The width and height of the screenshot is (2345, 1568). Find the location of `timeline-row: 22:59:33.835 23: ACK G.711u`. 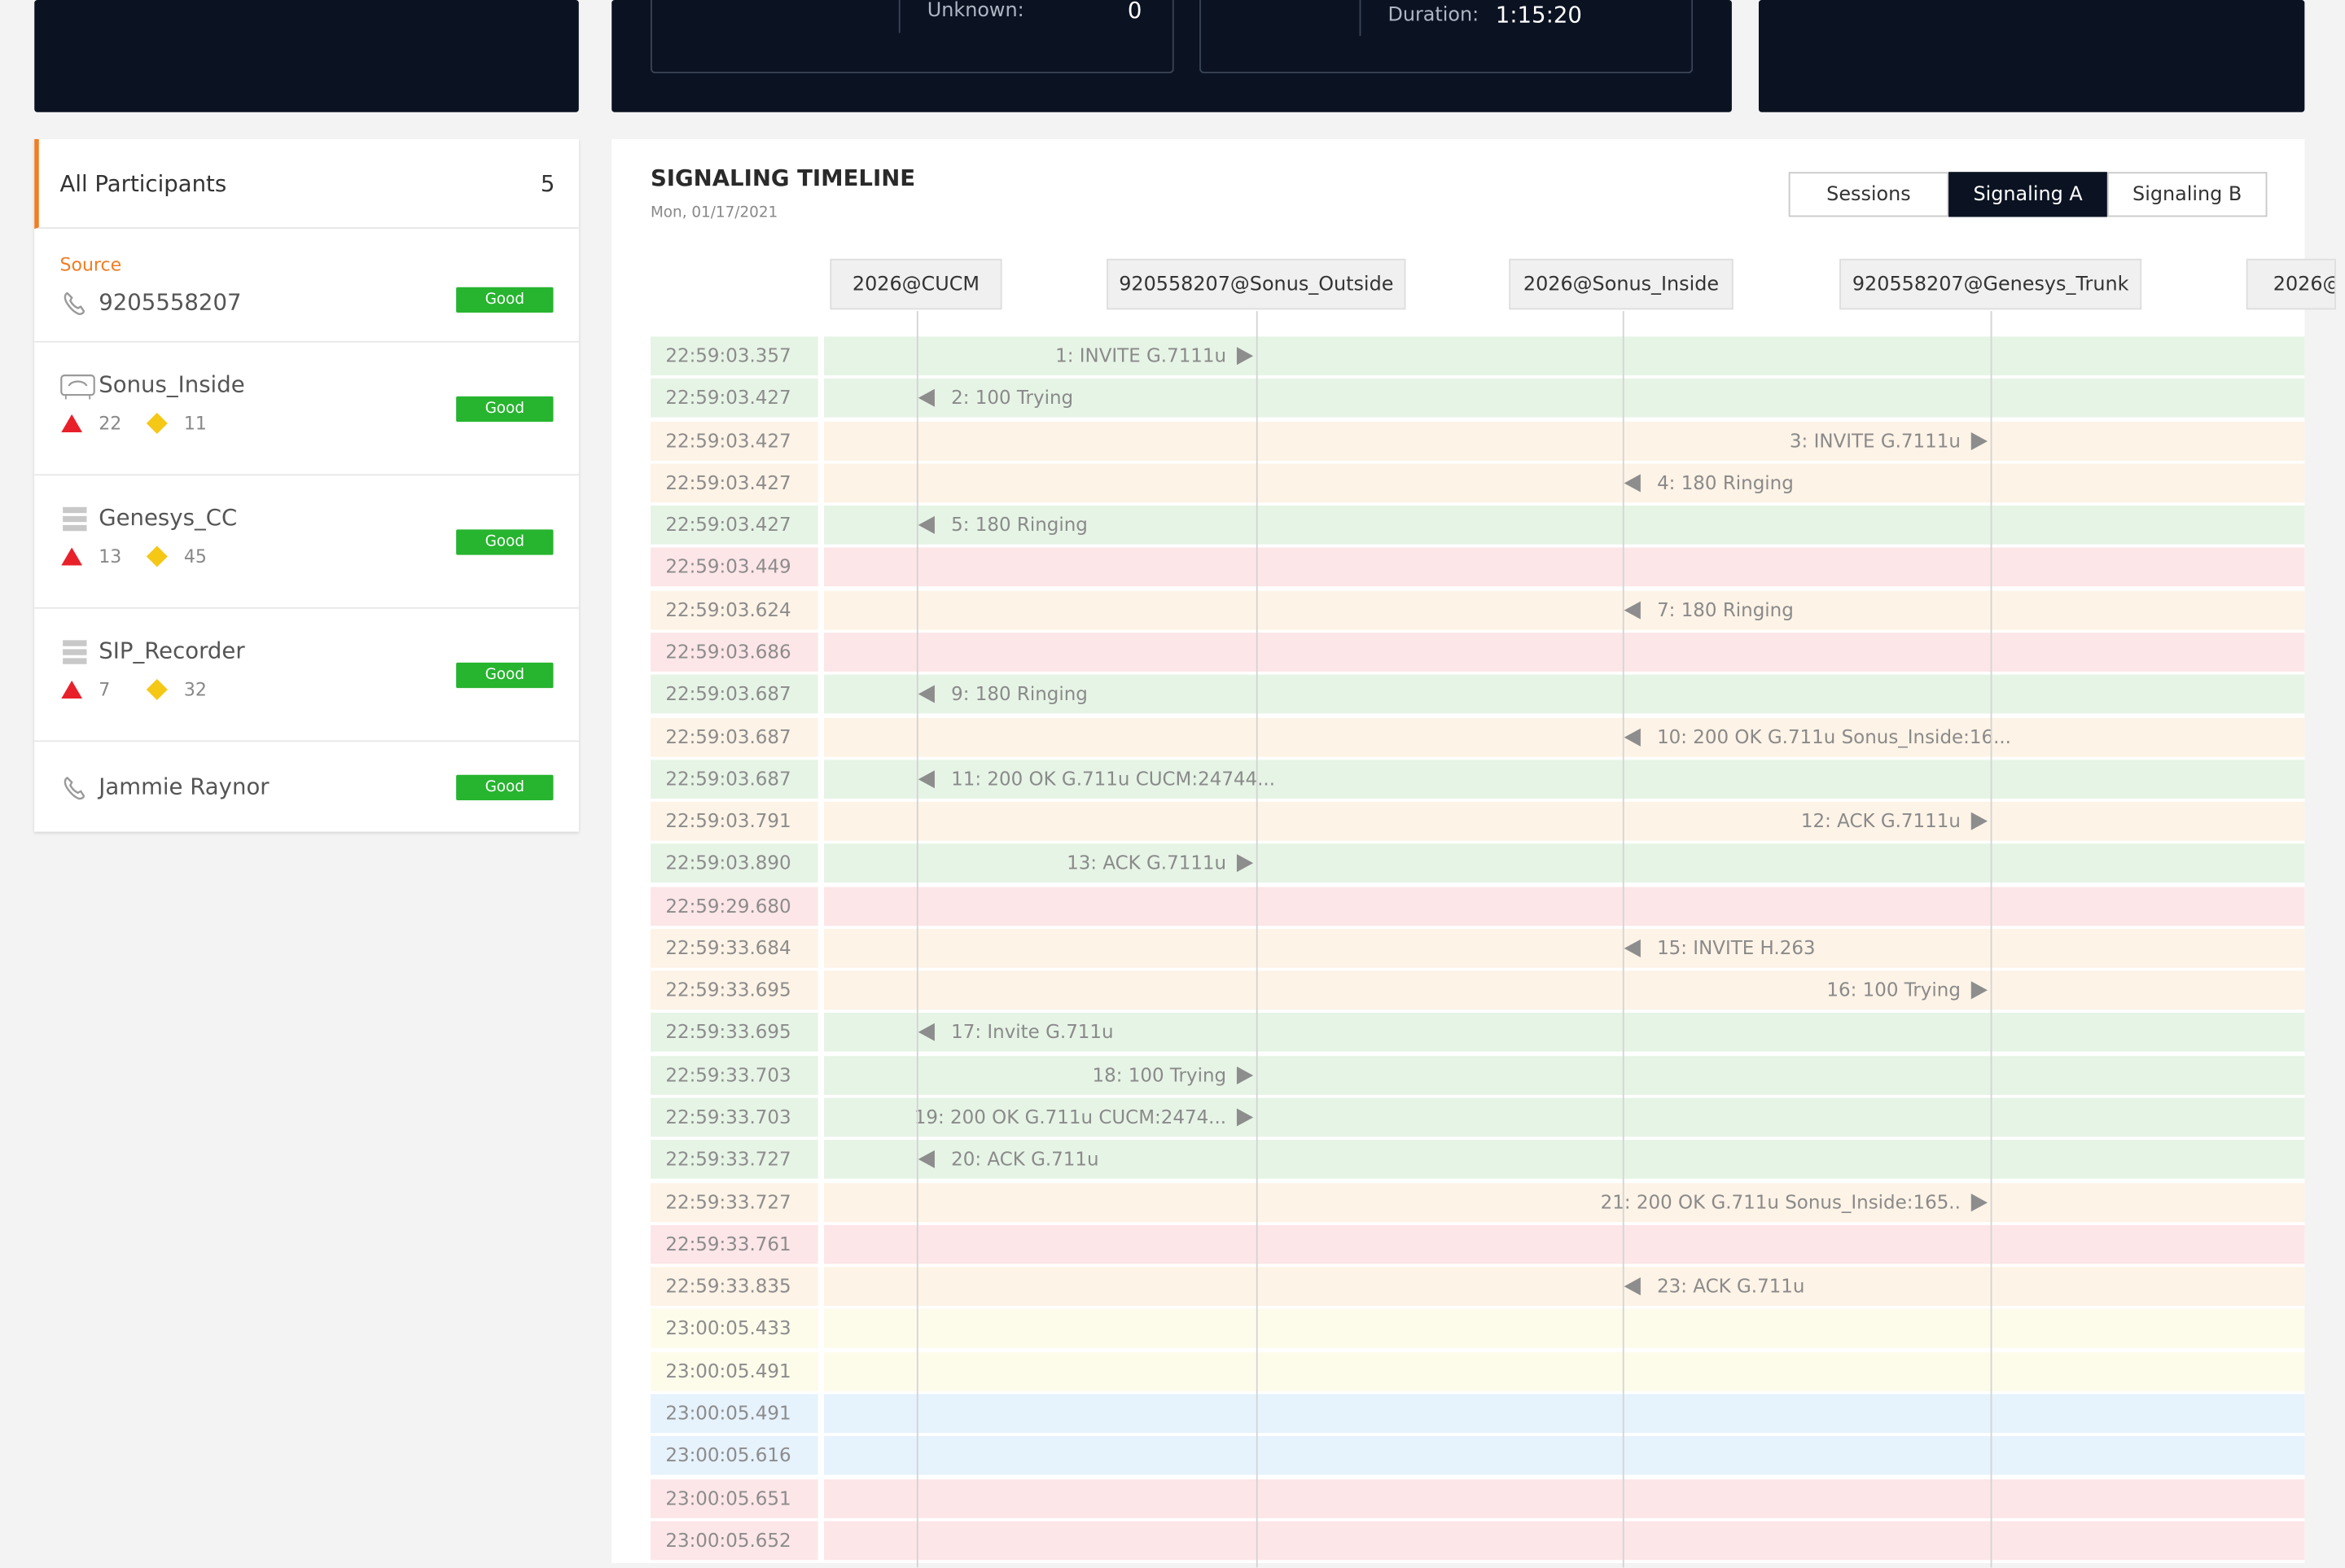

timeline-row: 22:59:33.835 23: ACK G.711u is located at coordinates (1478, 1287).